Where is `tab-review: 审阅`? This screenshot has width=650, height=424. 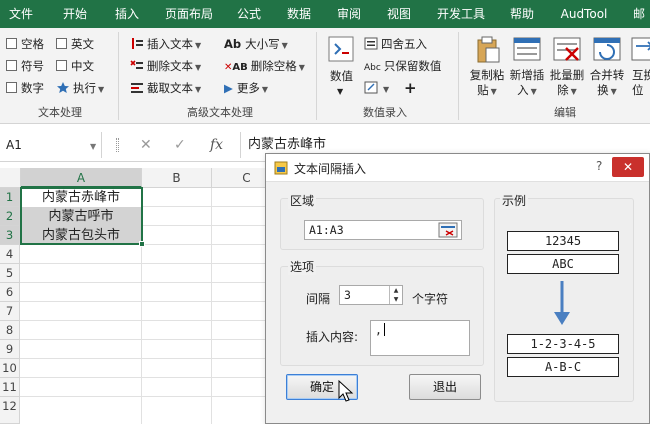
tab-review: 审阅 is located at coordinates (349, 14).